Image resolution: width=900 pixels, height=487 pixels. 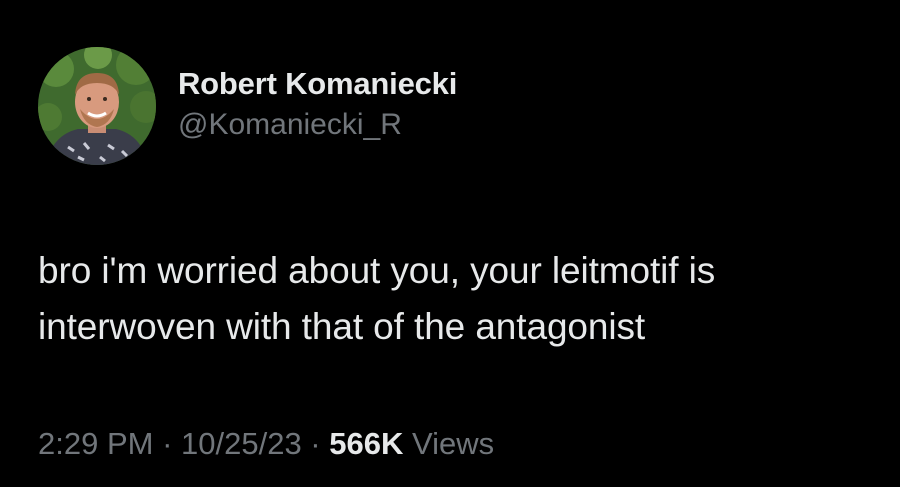 What do you see at coordinates (317, 125) in the screenshot?
I see `author-handle: @Komaniecki_R` at bounding box center [317, 125].